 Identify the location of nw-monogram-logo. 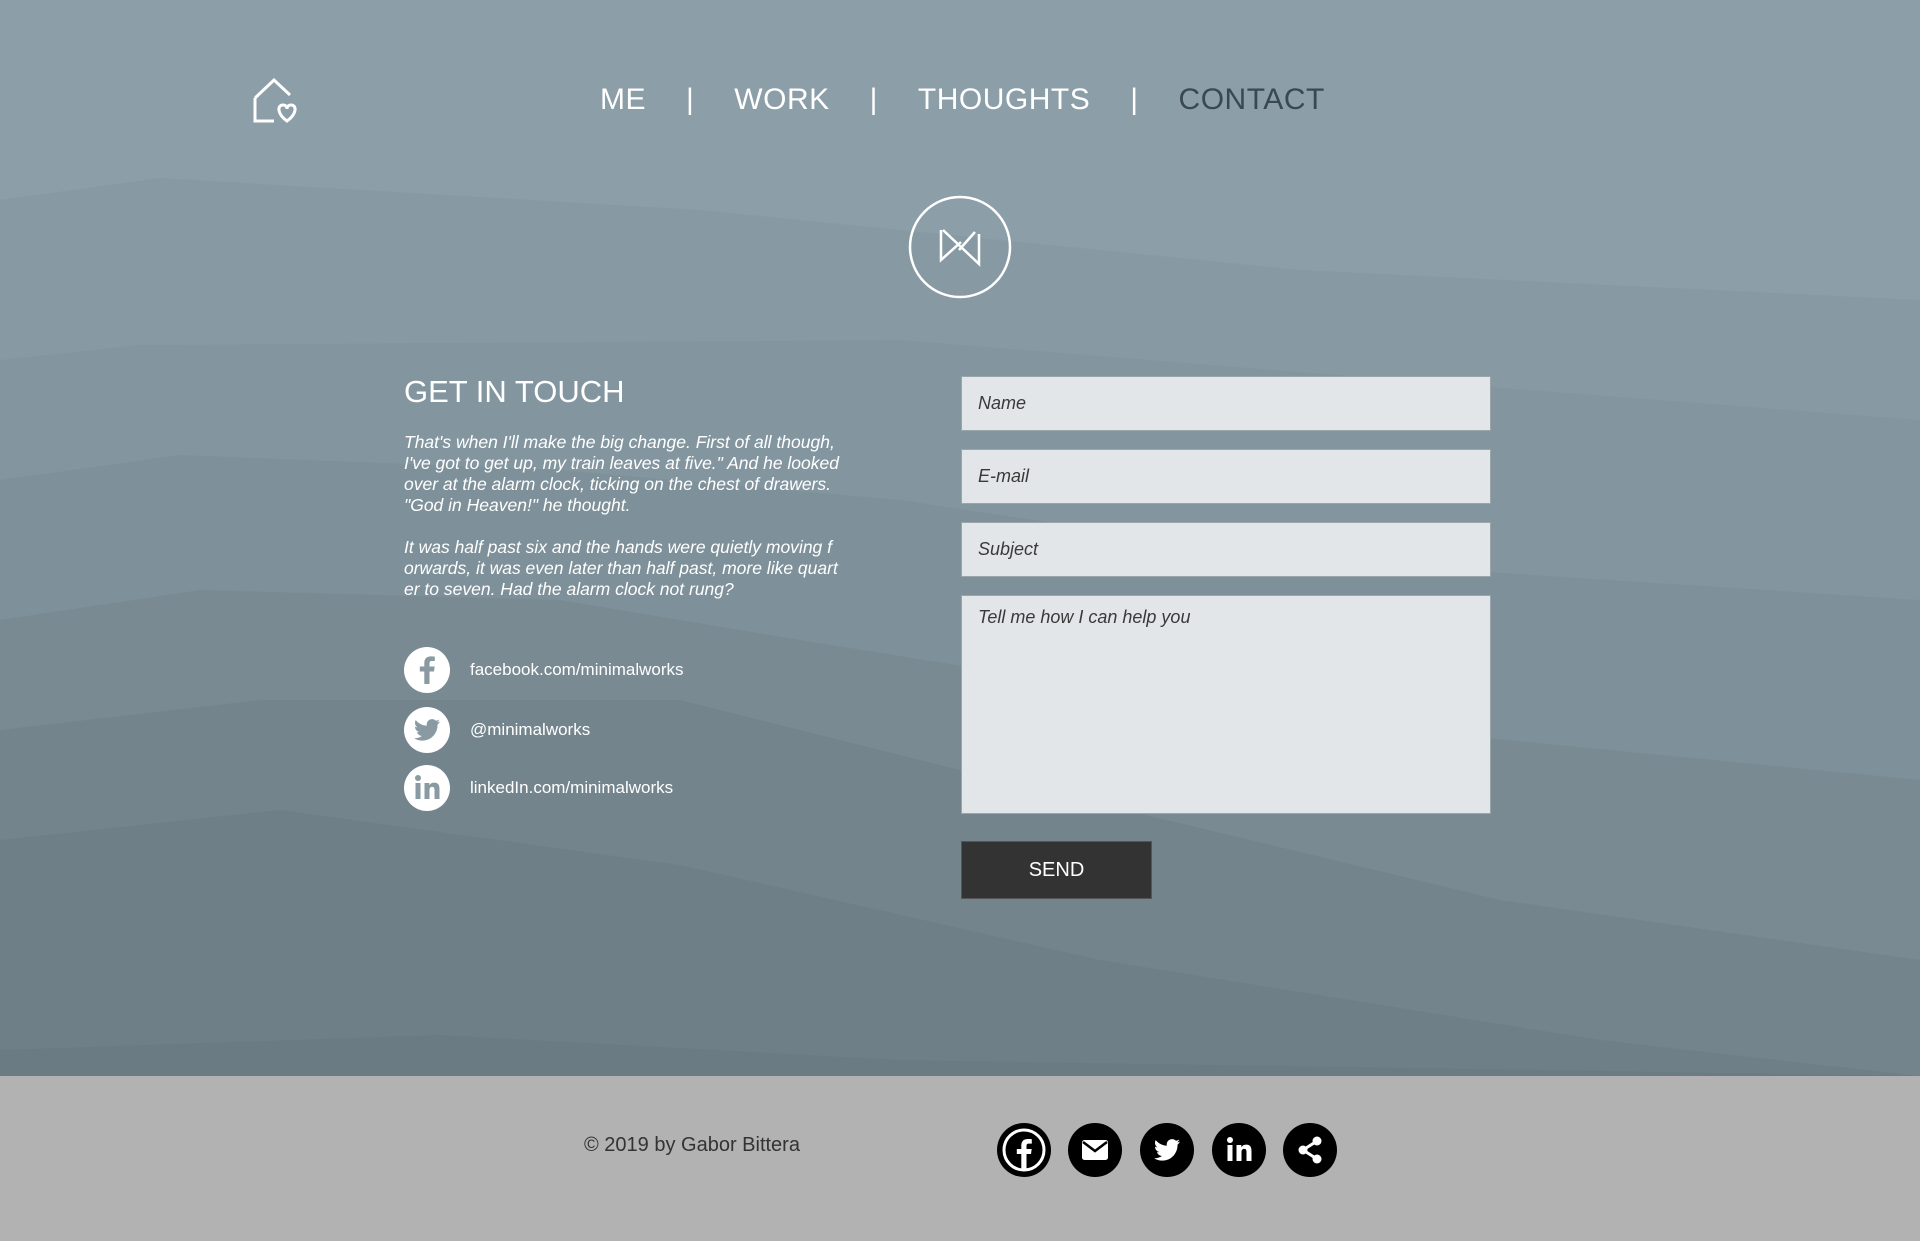
(960, 247).